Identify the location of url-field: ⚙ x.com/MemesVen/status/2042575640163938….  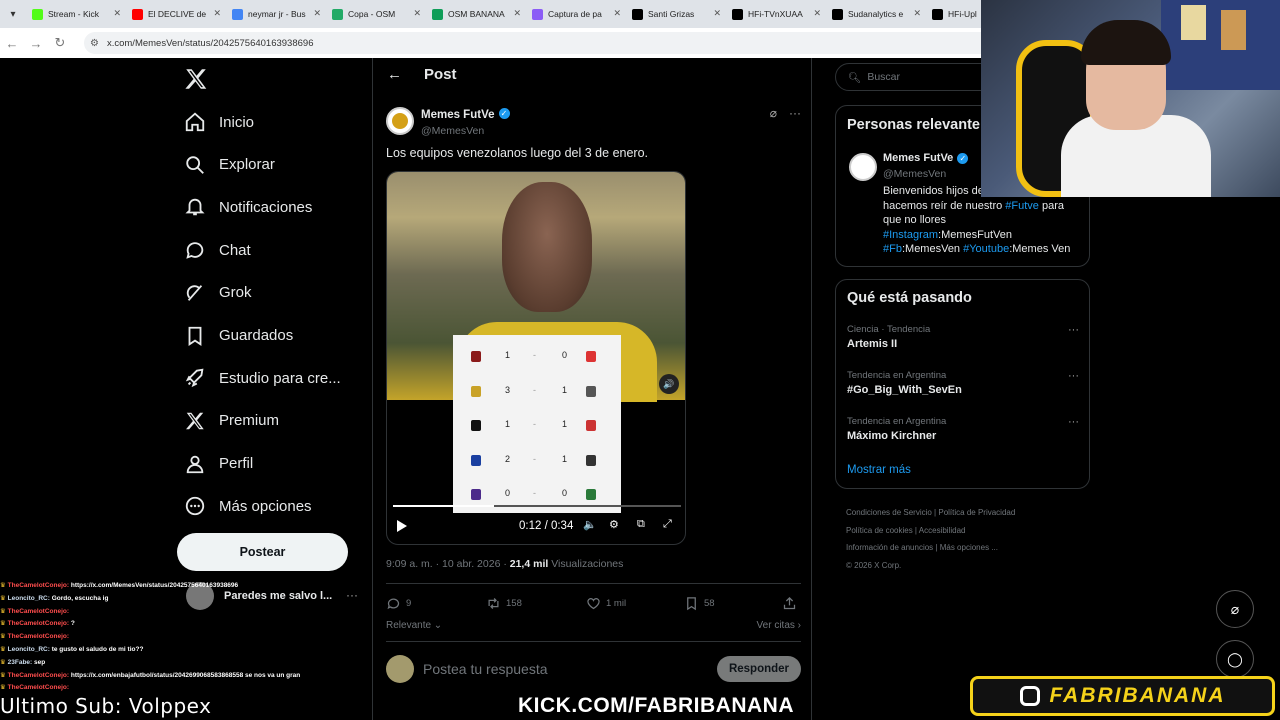
(554, 43).